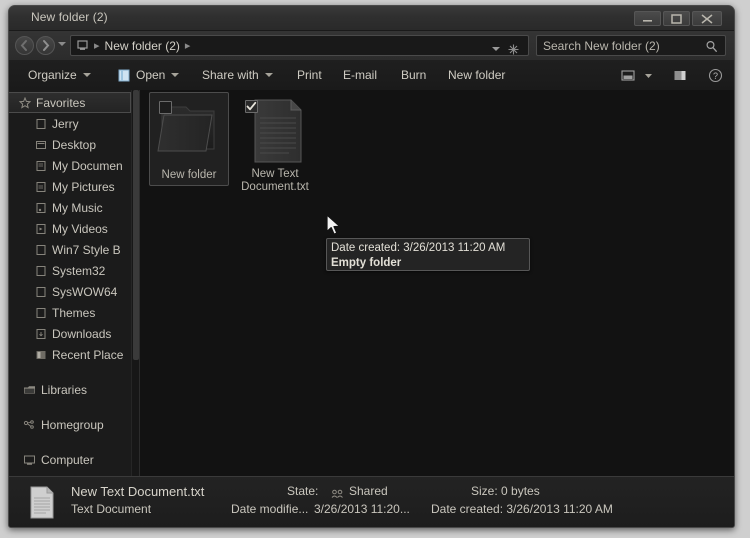  What do you see at coordinates (70, 207) in the screenshot?
I see `sidebar-item-my-music: My Music` at bounding box center [70, 207].